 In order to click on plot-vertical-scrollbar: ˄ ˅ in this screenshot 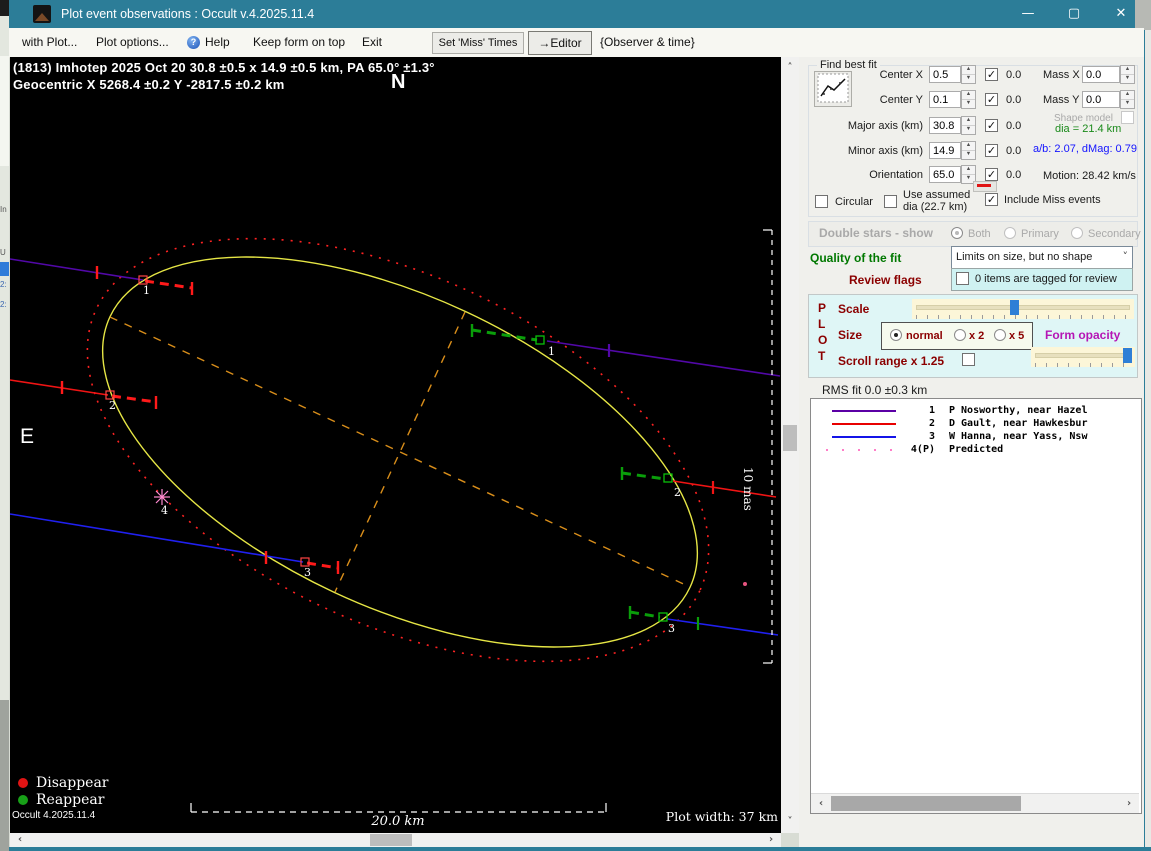, I will do `click(790, 445)`.